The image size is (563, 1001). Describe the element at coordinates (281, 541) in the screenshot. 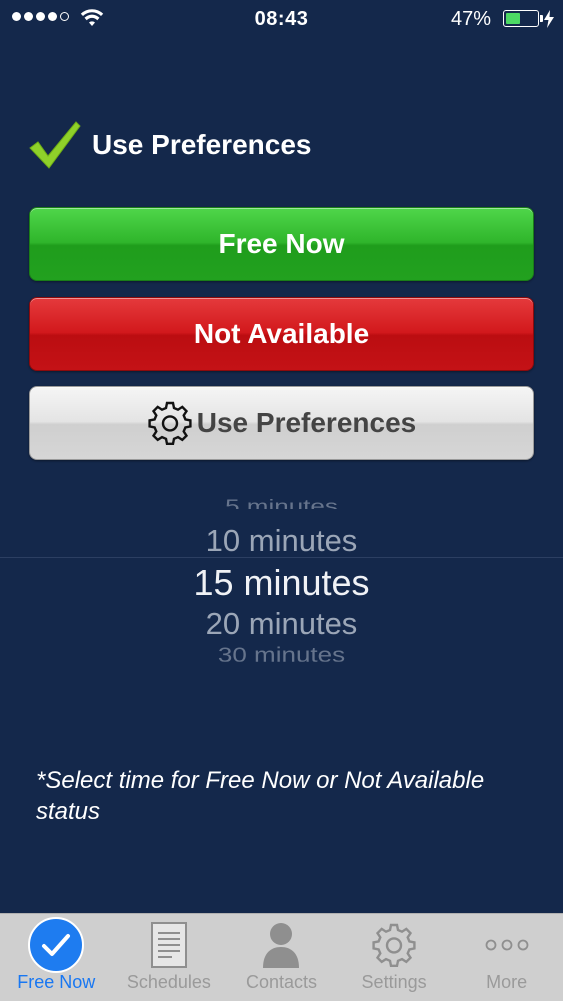

I see `picker-option: 10 minutes` at that location.